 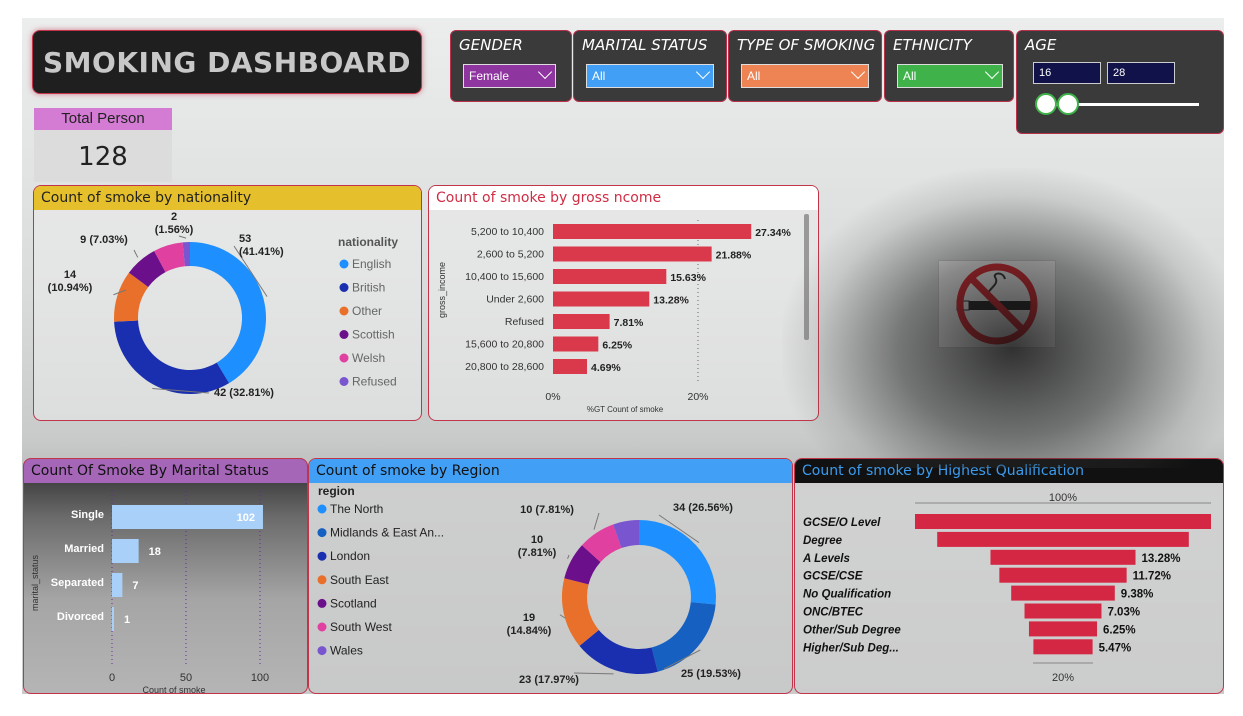 What do you see at coordinates (344, 334) in the screenshot?
I see `legend-marker-scottish` at bounding box center [344, 334].